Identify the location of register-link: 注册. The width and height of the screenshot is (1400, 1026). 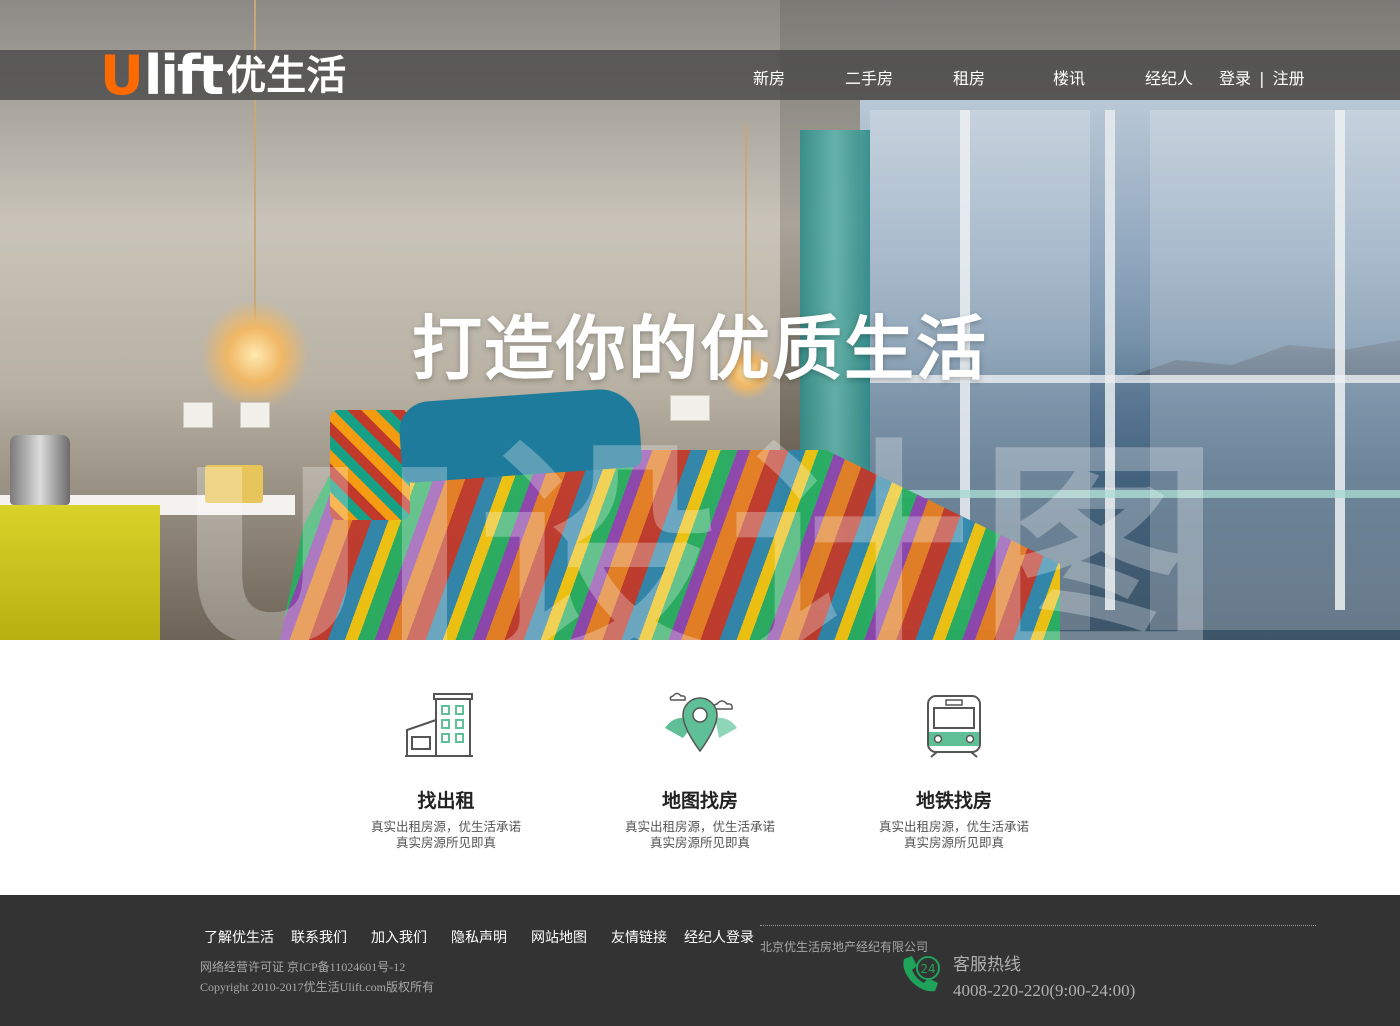
(1289, 78).